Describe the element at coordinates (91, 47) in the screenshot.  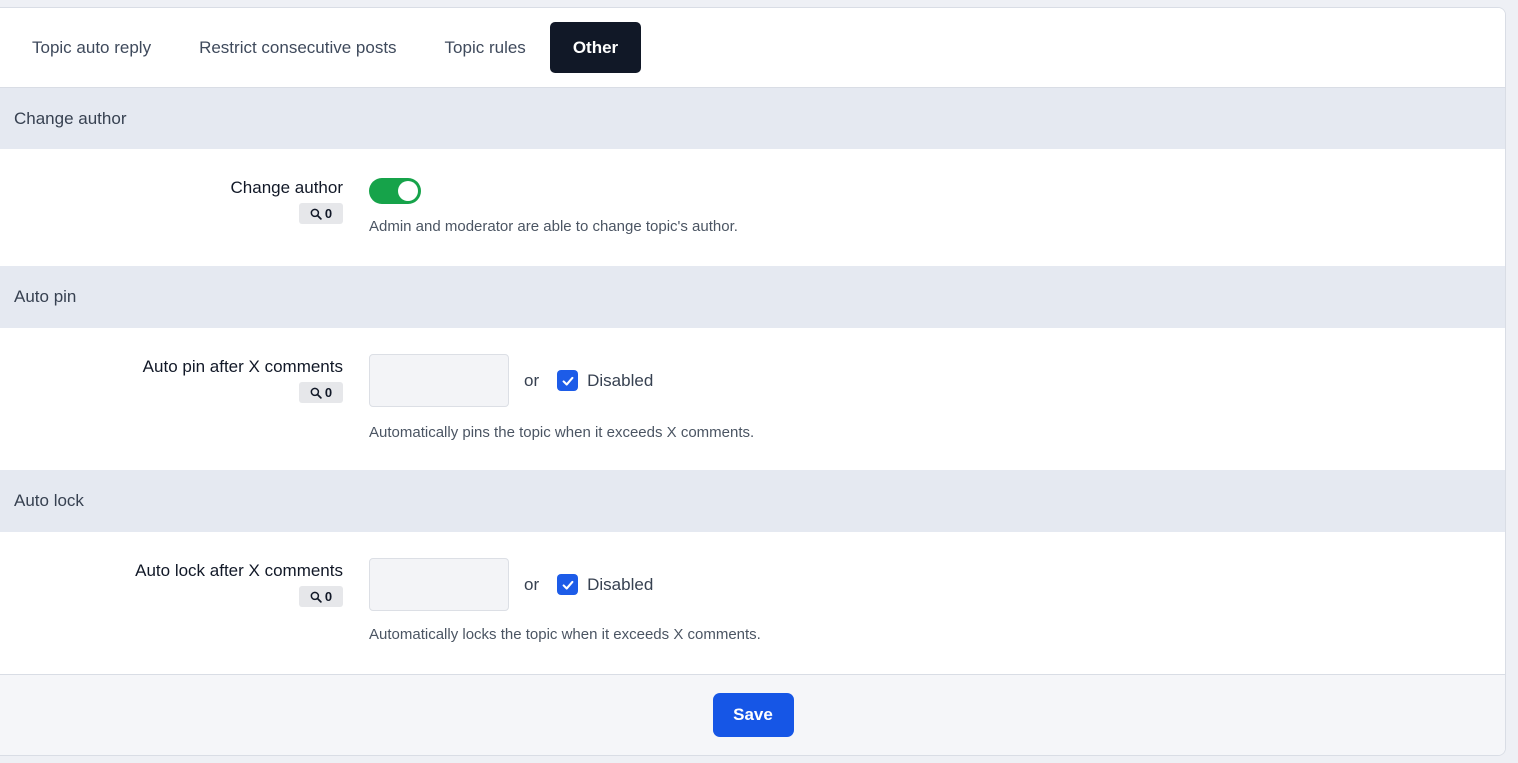
I see `tab-topic-auto-reply: Topic auto reply` at that location.